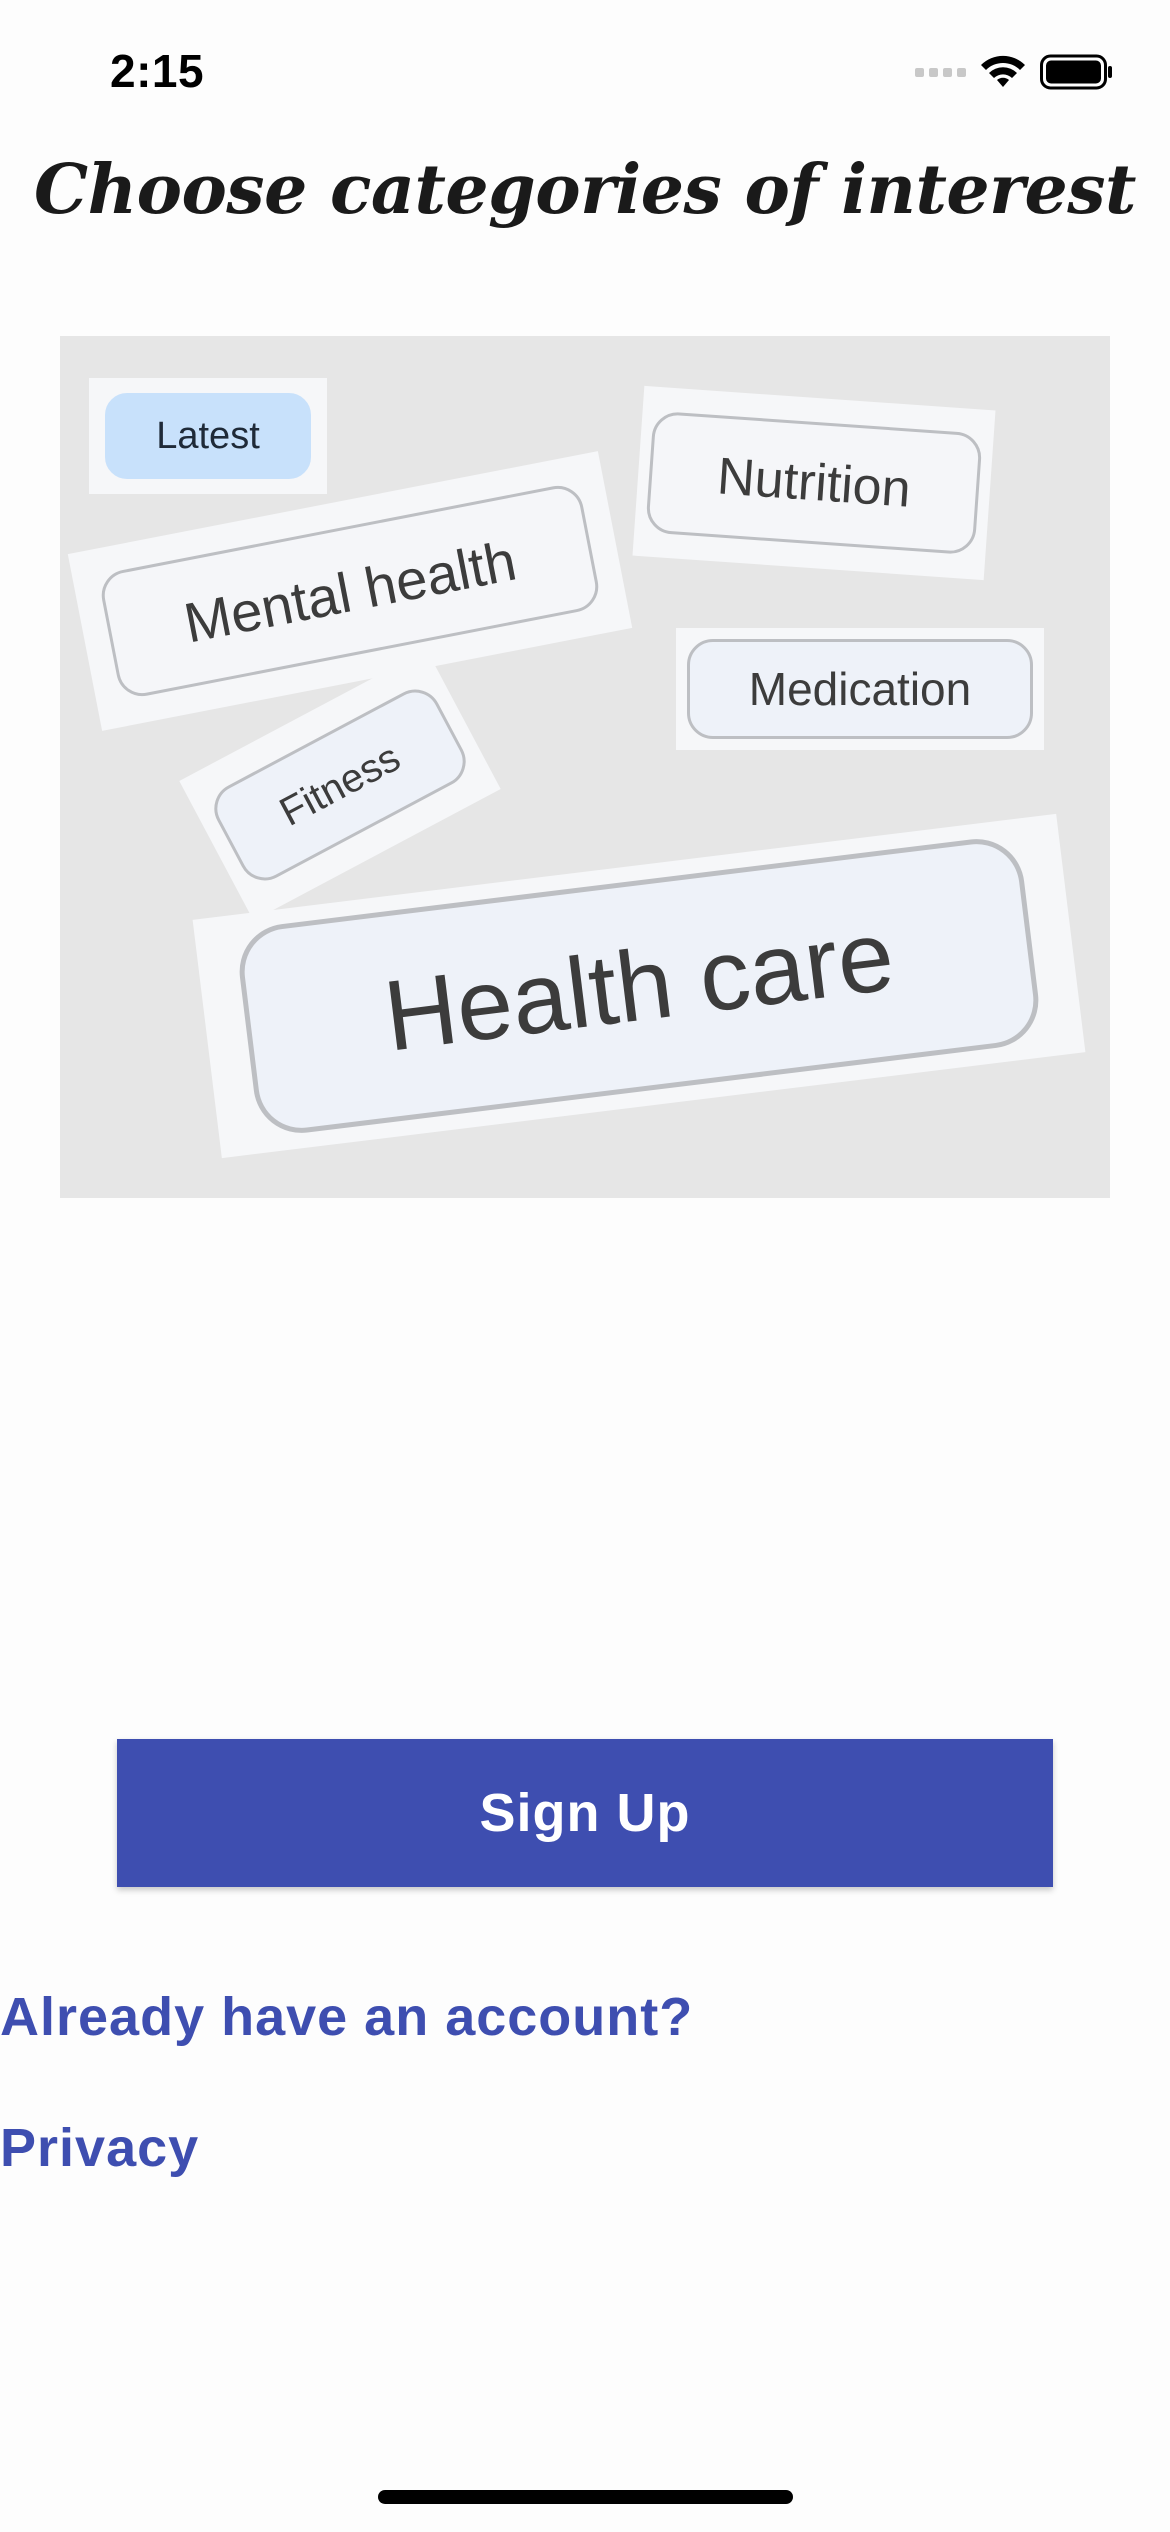  What do you see at coordinates (157, 71) in the screenshot?
I see `status-time: 2:15` at bounding box center [157, 71].